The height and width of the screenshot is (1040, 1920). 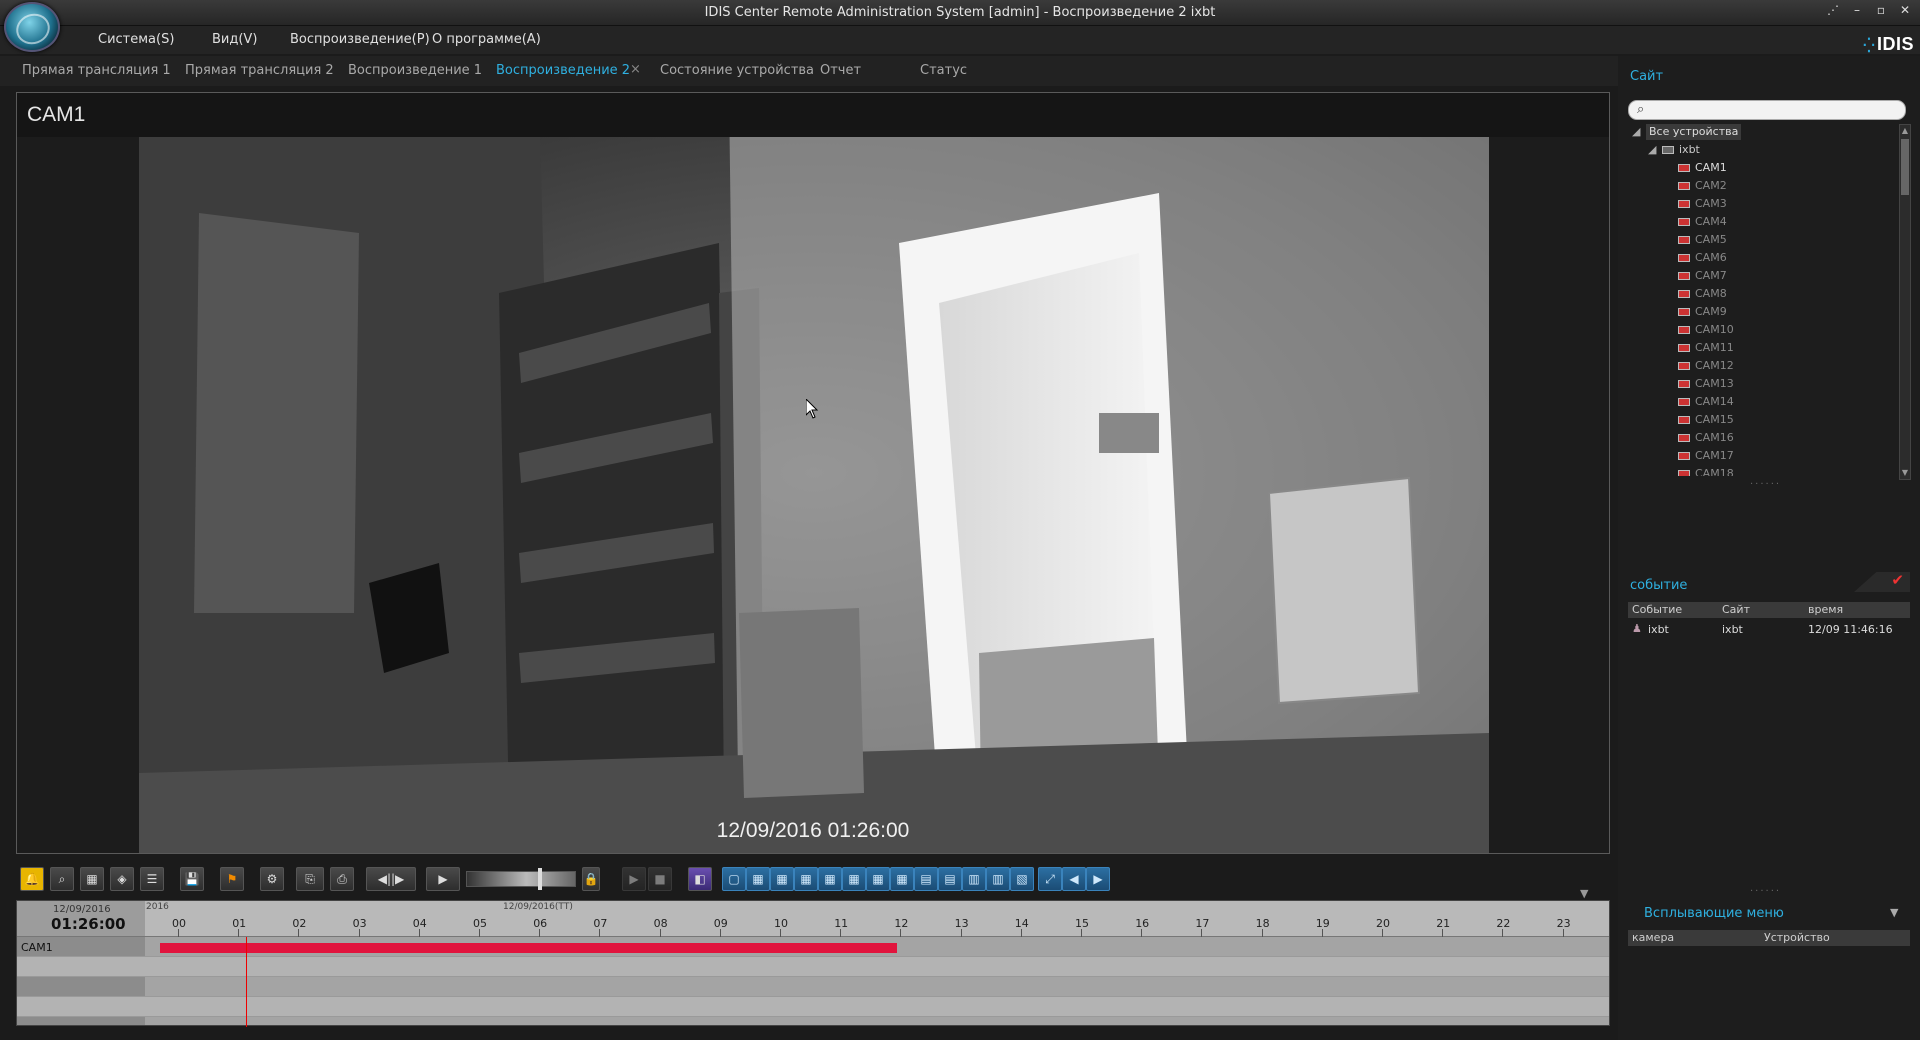 What do you see at coordinates (122, 879) in the screenshot?
I see `snapshot-icon: ◈` at bounding box center [122, 879].